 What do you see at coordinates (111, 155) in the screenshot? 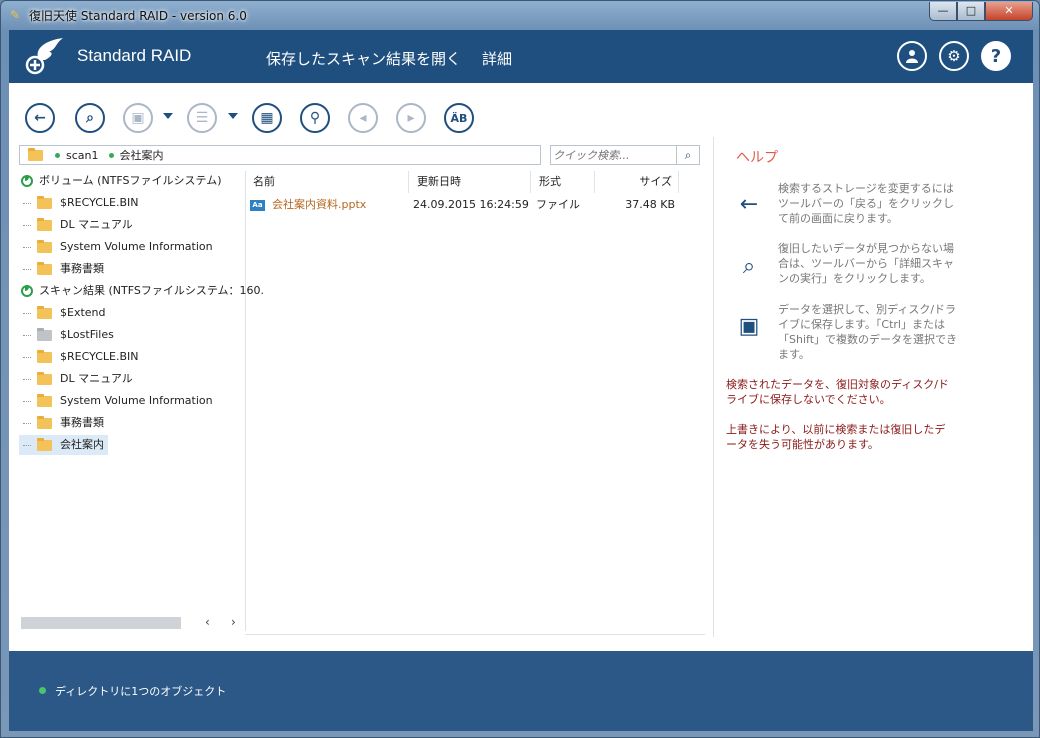
I see `status-dot-icon` at bounding box center [111, 155].